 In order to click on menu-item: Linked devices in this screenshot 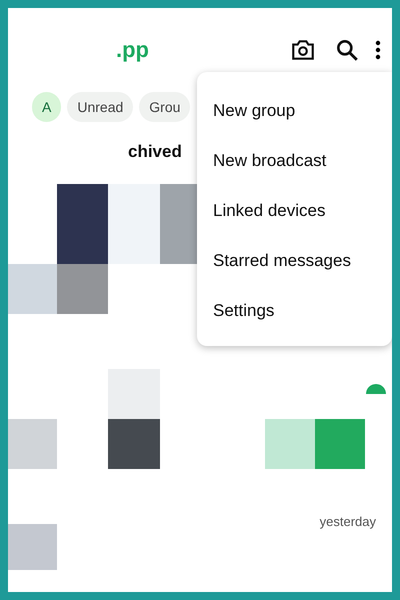, I will do `click(294, 211)`.